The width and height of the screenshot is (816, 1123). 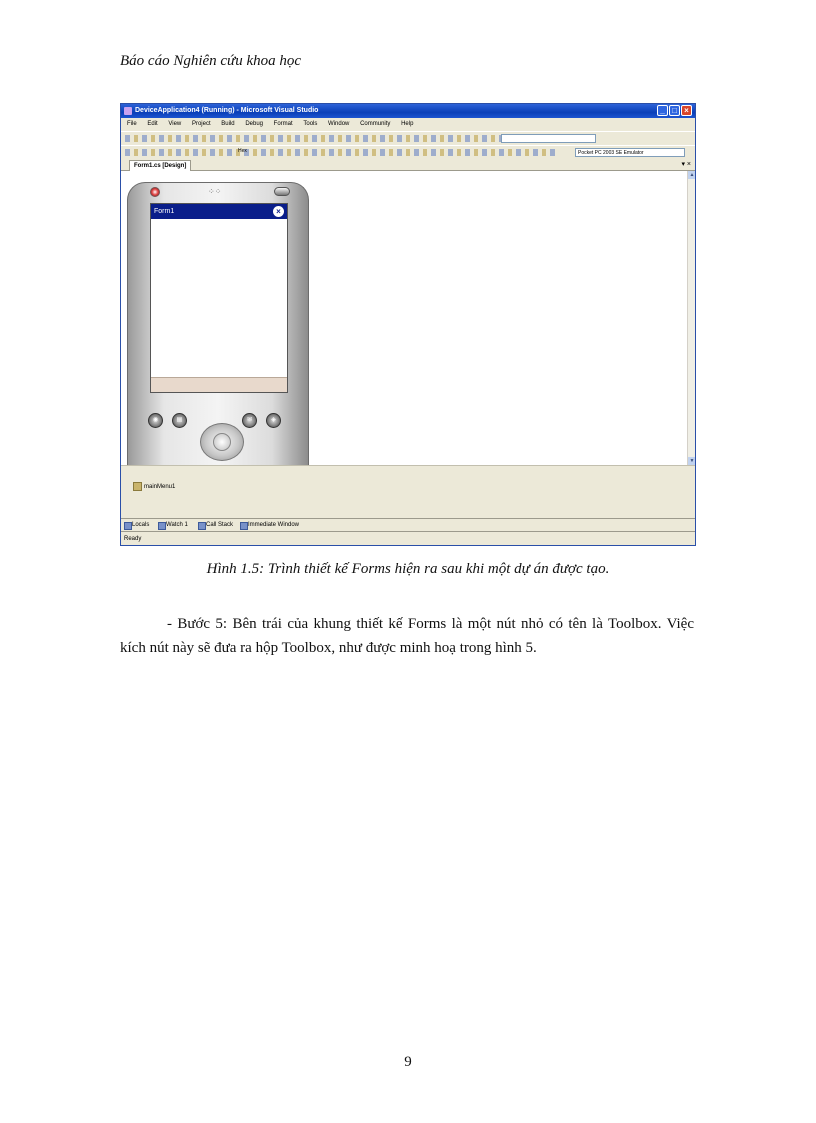 What do you see at coordinates (242, 151) in the screenshot?
I see `hex-button: Hex` at bounding box center [242, 151].